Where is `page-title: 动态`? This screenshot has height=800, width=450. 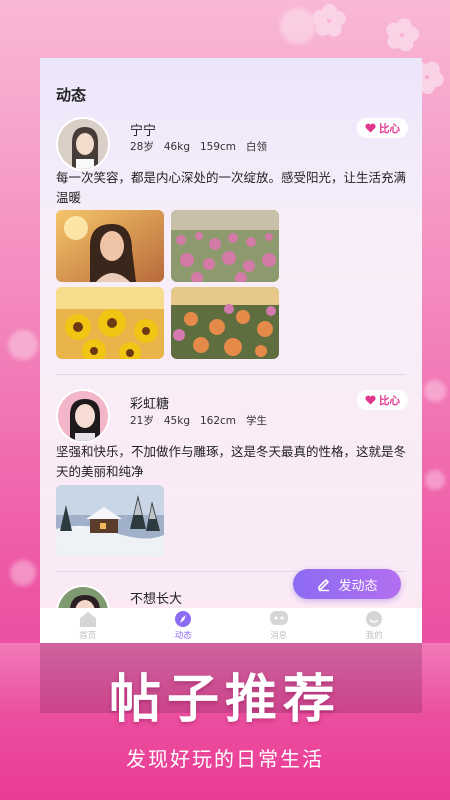
page-title: 动态 is located at coordinates (71, 95).